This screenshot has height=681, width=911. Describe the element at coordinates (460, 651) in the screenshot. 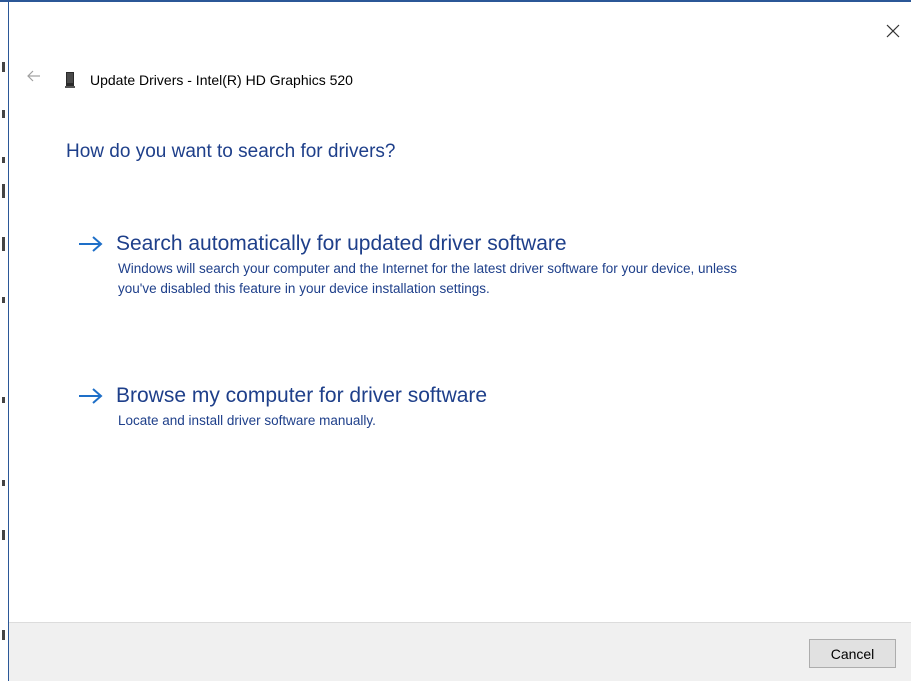

I see `dialog-footer: Cancel` at that location.